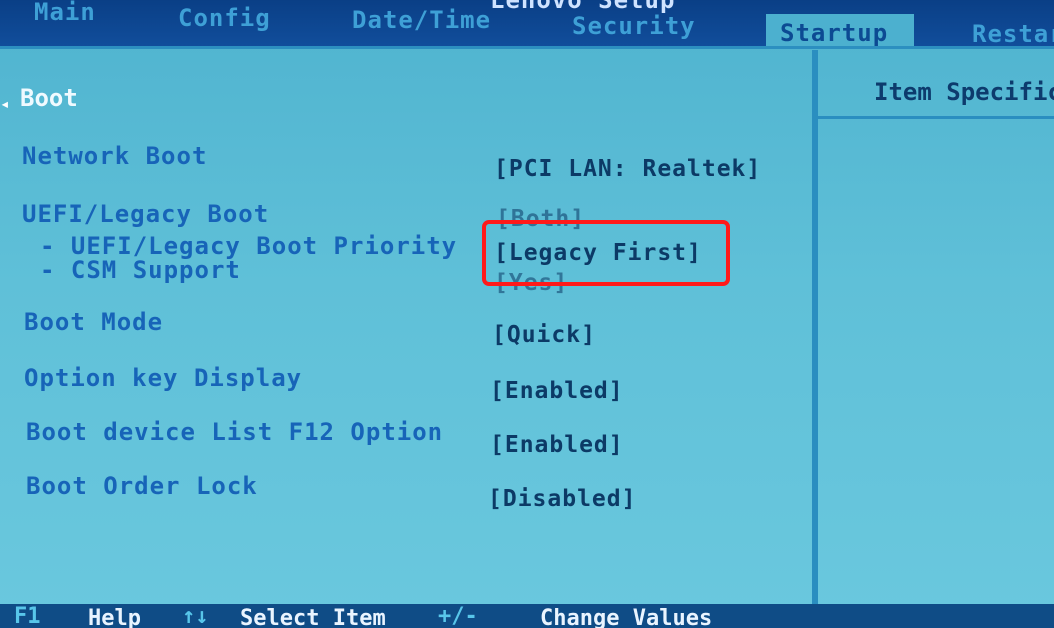  Describe the element at coordinates (140, 270) in the screenshot. I see `setting-label-csm-support: - CSM Support` at that location.